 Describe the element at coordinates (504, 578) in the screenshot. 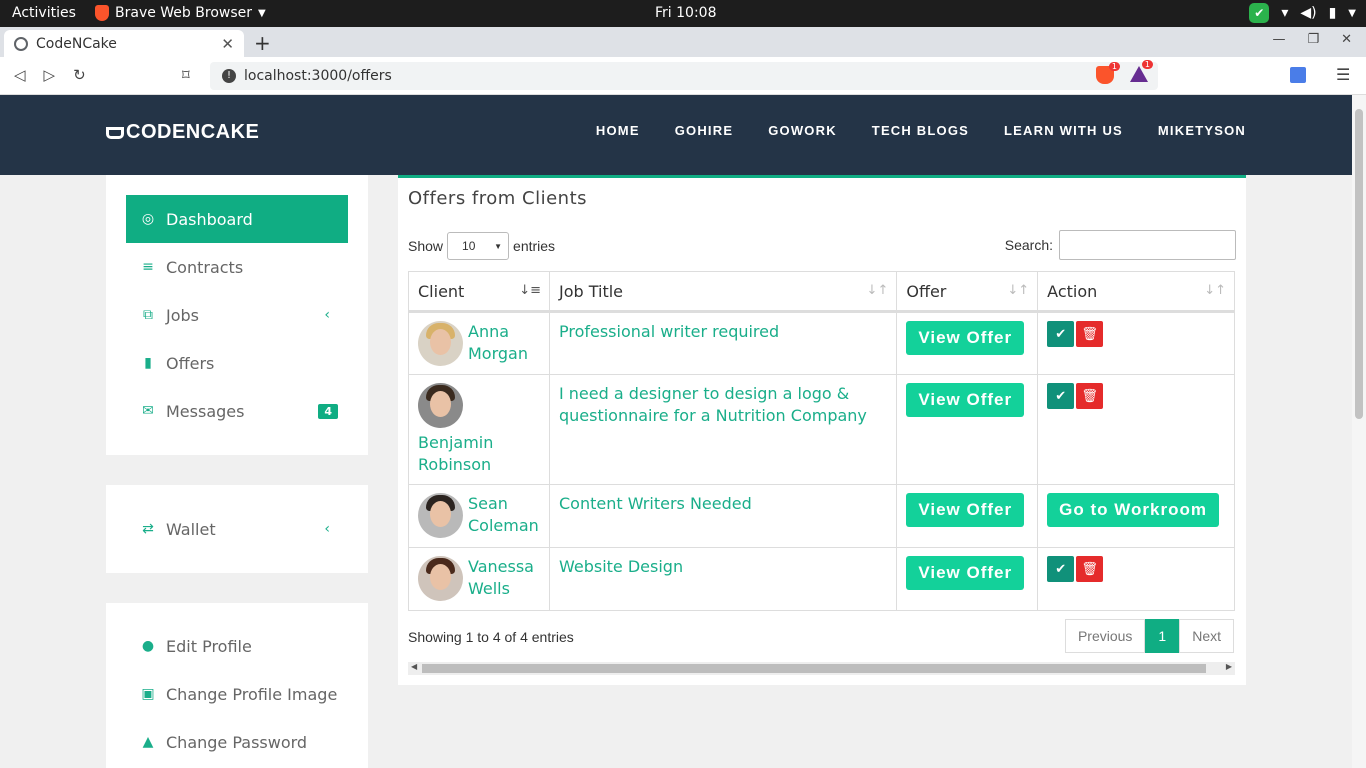

I see `client-name-link: Vanessa Wells` at that location.